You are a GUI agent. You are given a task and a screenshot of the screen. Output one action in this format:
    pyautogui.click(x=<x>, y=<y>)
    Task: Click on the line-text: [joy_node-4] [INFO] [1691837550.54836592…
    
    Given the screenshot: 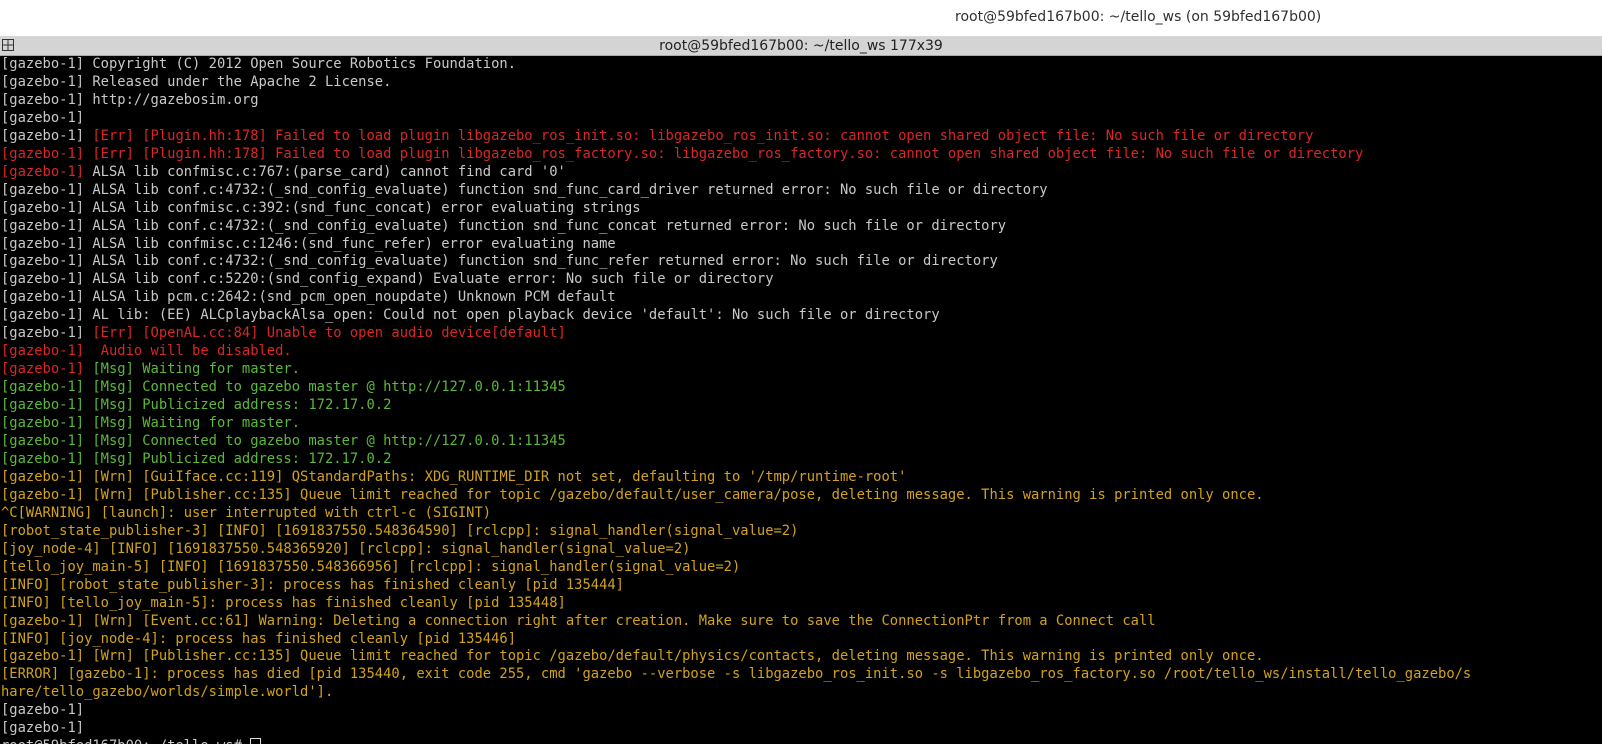 What is the action you would take?
    pyautogui.click(x=346, y=548)
    